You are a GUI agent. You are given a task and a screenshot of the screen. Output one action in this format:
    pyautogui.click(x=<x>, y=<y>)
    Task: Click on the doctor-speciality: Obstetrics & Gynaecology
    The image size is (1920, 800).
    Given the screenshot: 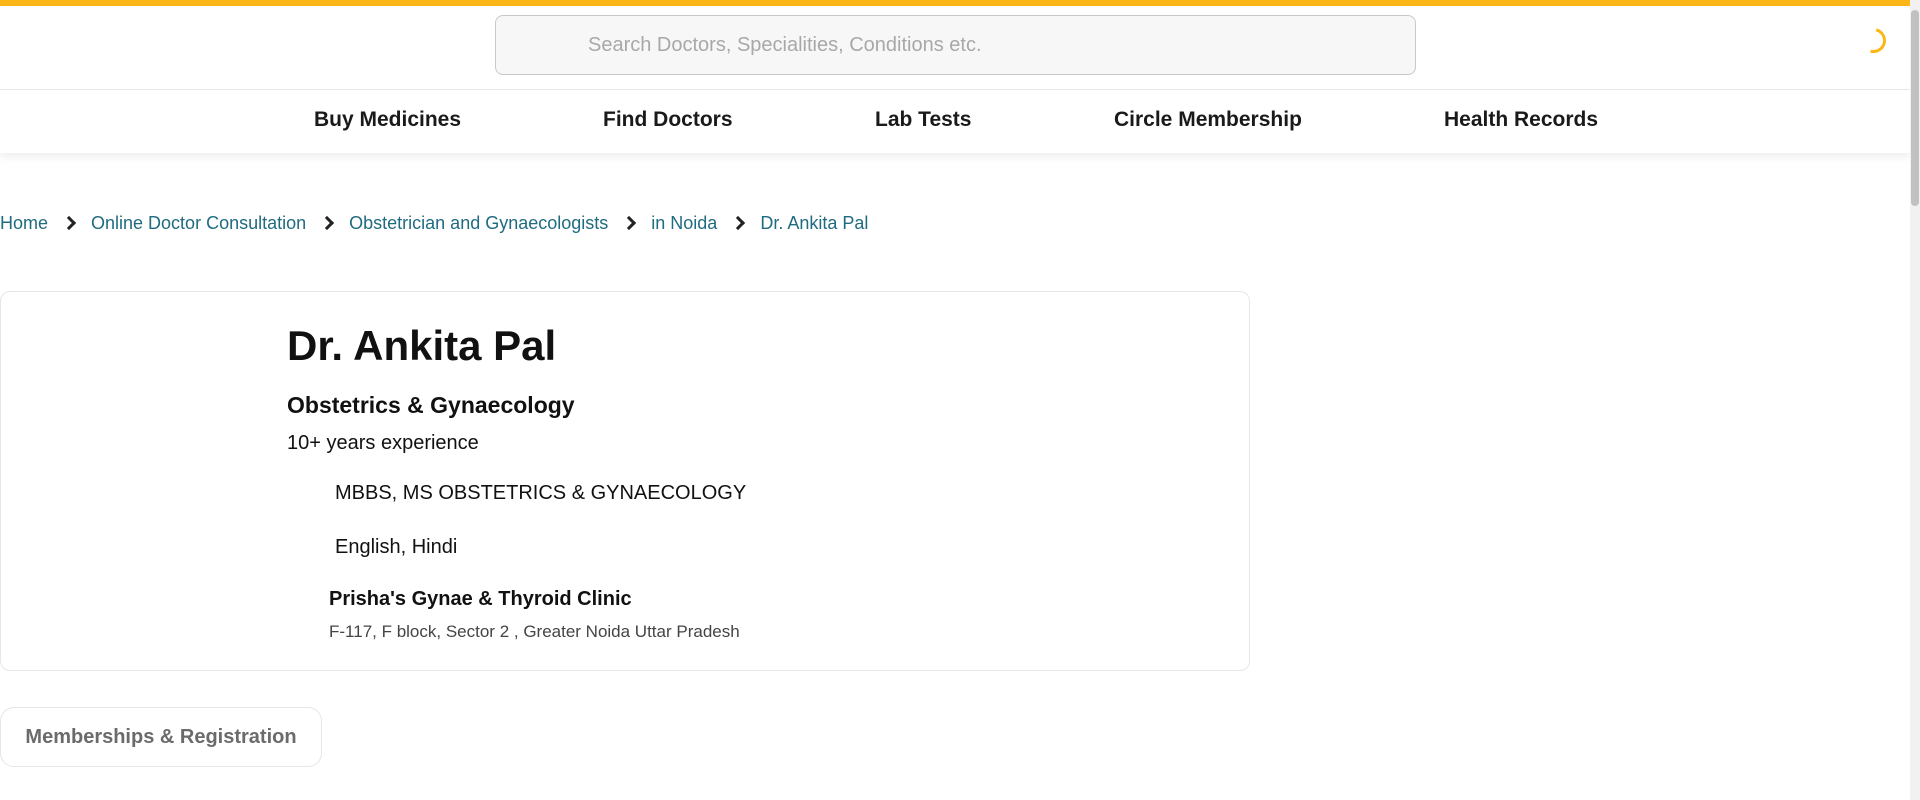 What is the action you would take?
    pyautogui.click(x=431, y=405)
    